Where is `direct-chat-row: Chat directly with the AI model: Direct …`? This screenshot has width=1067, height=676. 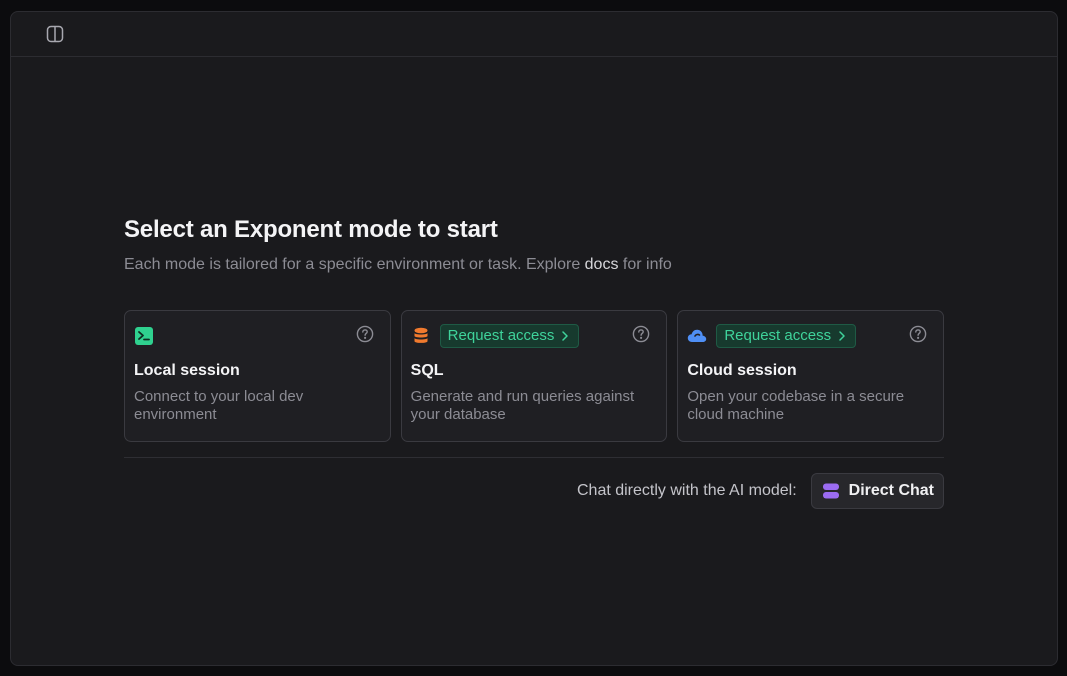
direct-chat-row: Chat directly with the AI model: Direct … is located at coordinates (534, 491).